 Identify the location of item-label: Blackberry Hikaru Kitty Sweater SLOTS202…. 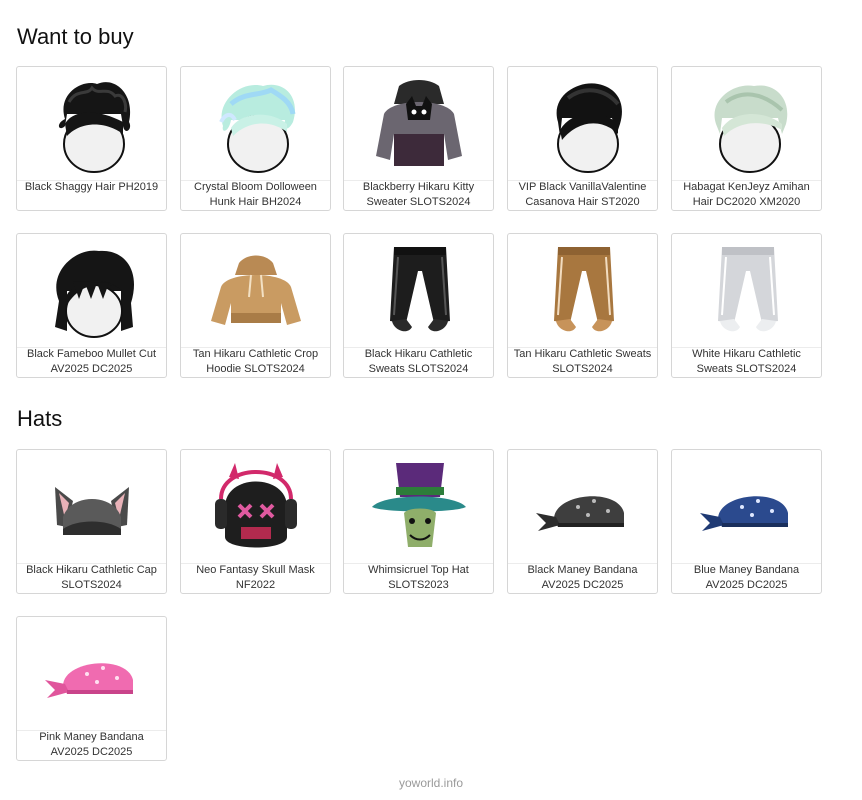
(418, 194).